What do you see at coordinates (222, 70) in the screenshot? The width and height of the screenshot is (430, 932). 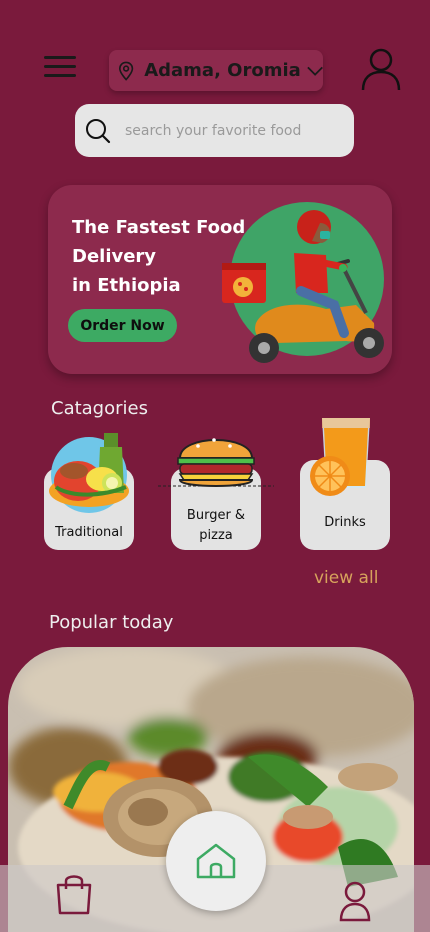 I see `location-label: Adama, Oromia` at bounding box center [222, 70].